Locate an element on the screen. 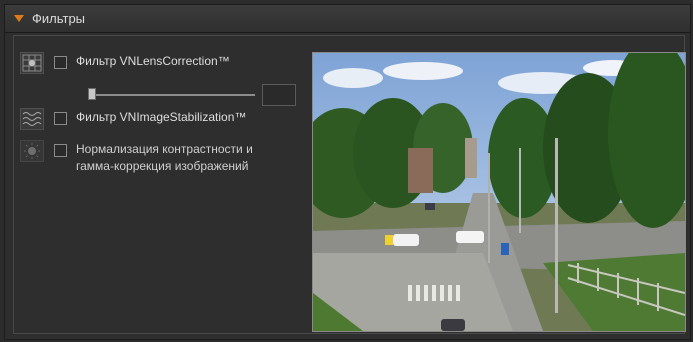 This screenshot has width=693, height=342. stabilization-checkbox is located at coordinates (60, 118).